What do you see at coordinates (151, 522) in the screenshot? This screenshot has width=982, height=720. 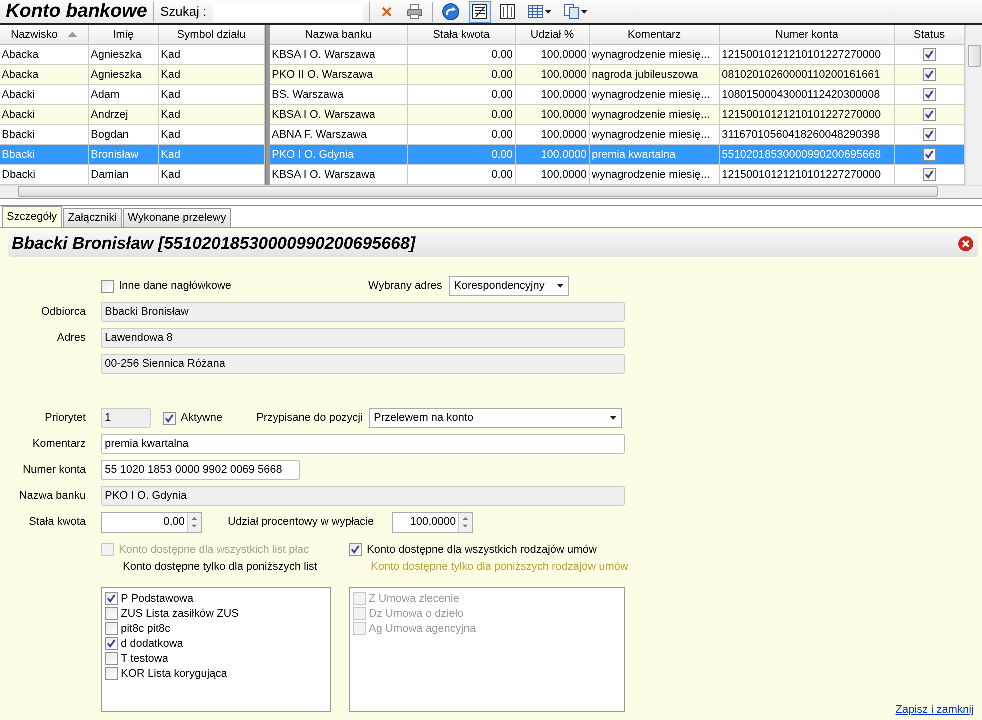 I see `amount-spinner: 0,00` at bounding box center [151, 522].